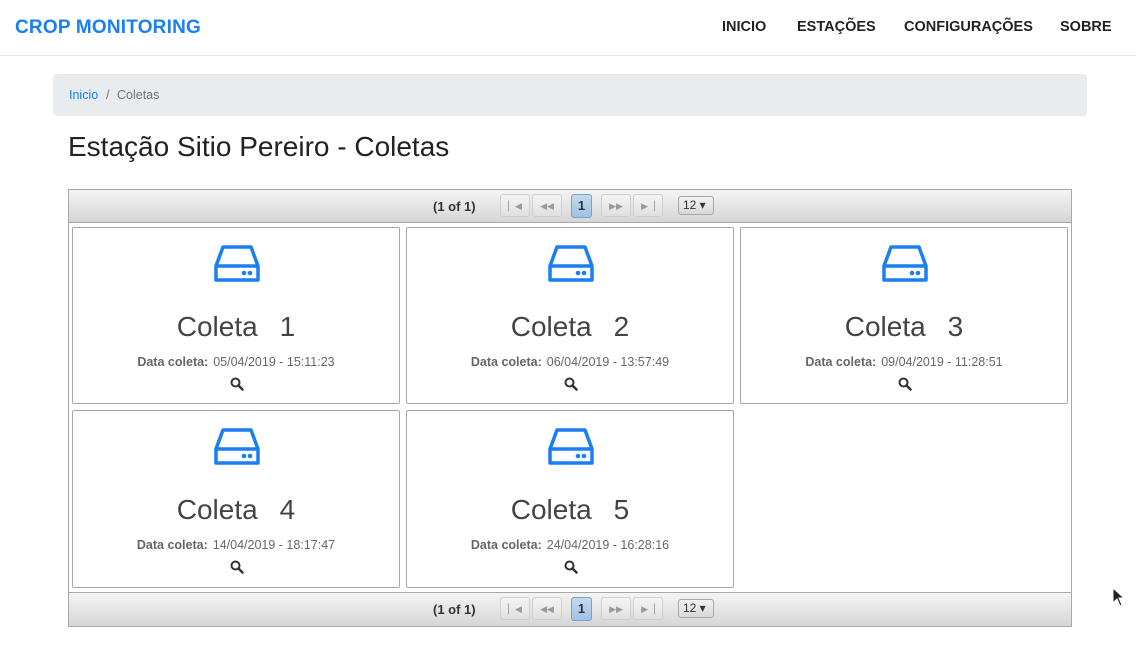  I want to click on breadcrumb-home-link: Inicio, so click(83, 95).